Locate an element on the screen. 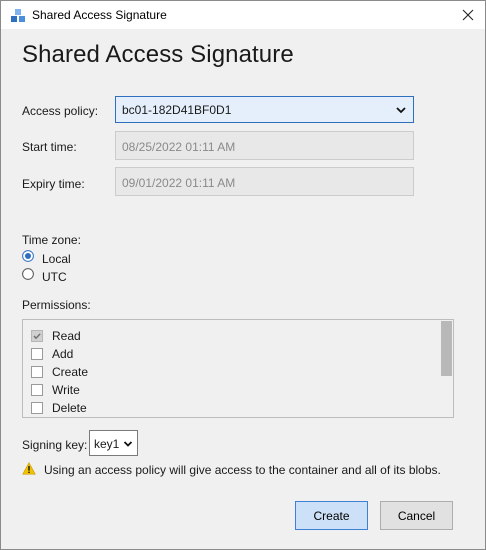 The height and width of the screenshot is (550, 486). permissions-scrollbar is located at coordinates (446, 368).